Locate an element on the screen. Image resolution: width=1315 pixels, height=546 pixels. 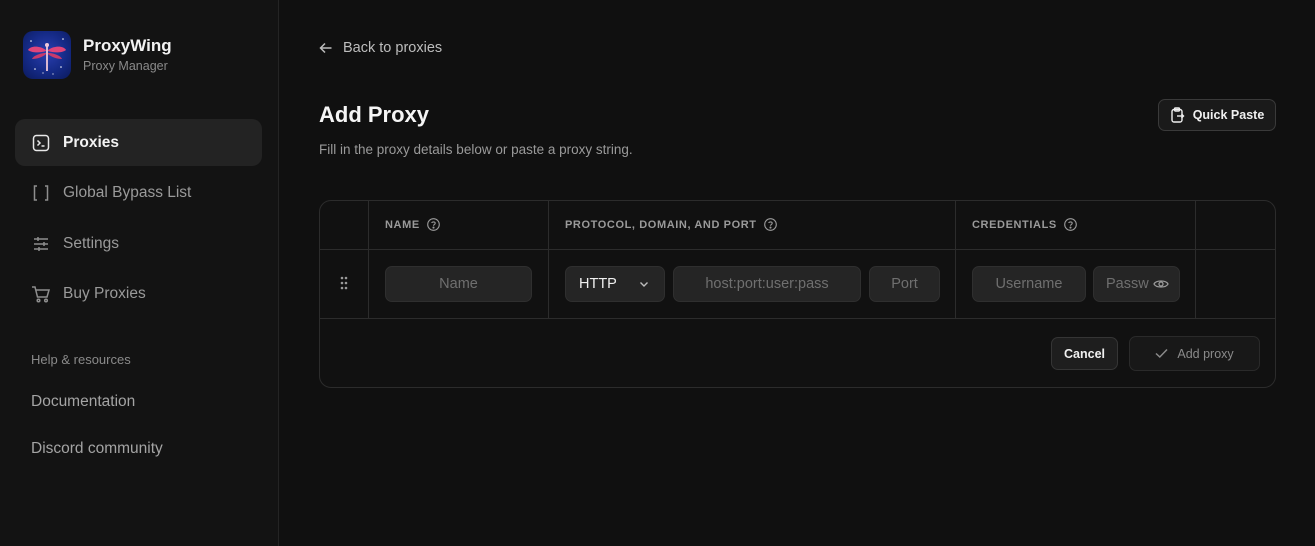
back-to-proxies-link: Back to proxies is located at coordinates (380, 48).